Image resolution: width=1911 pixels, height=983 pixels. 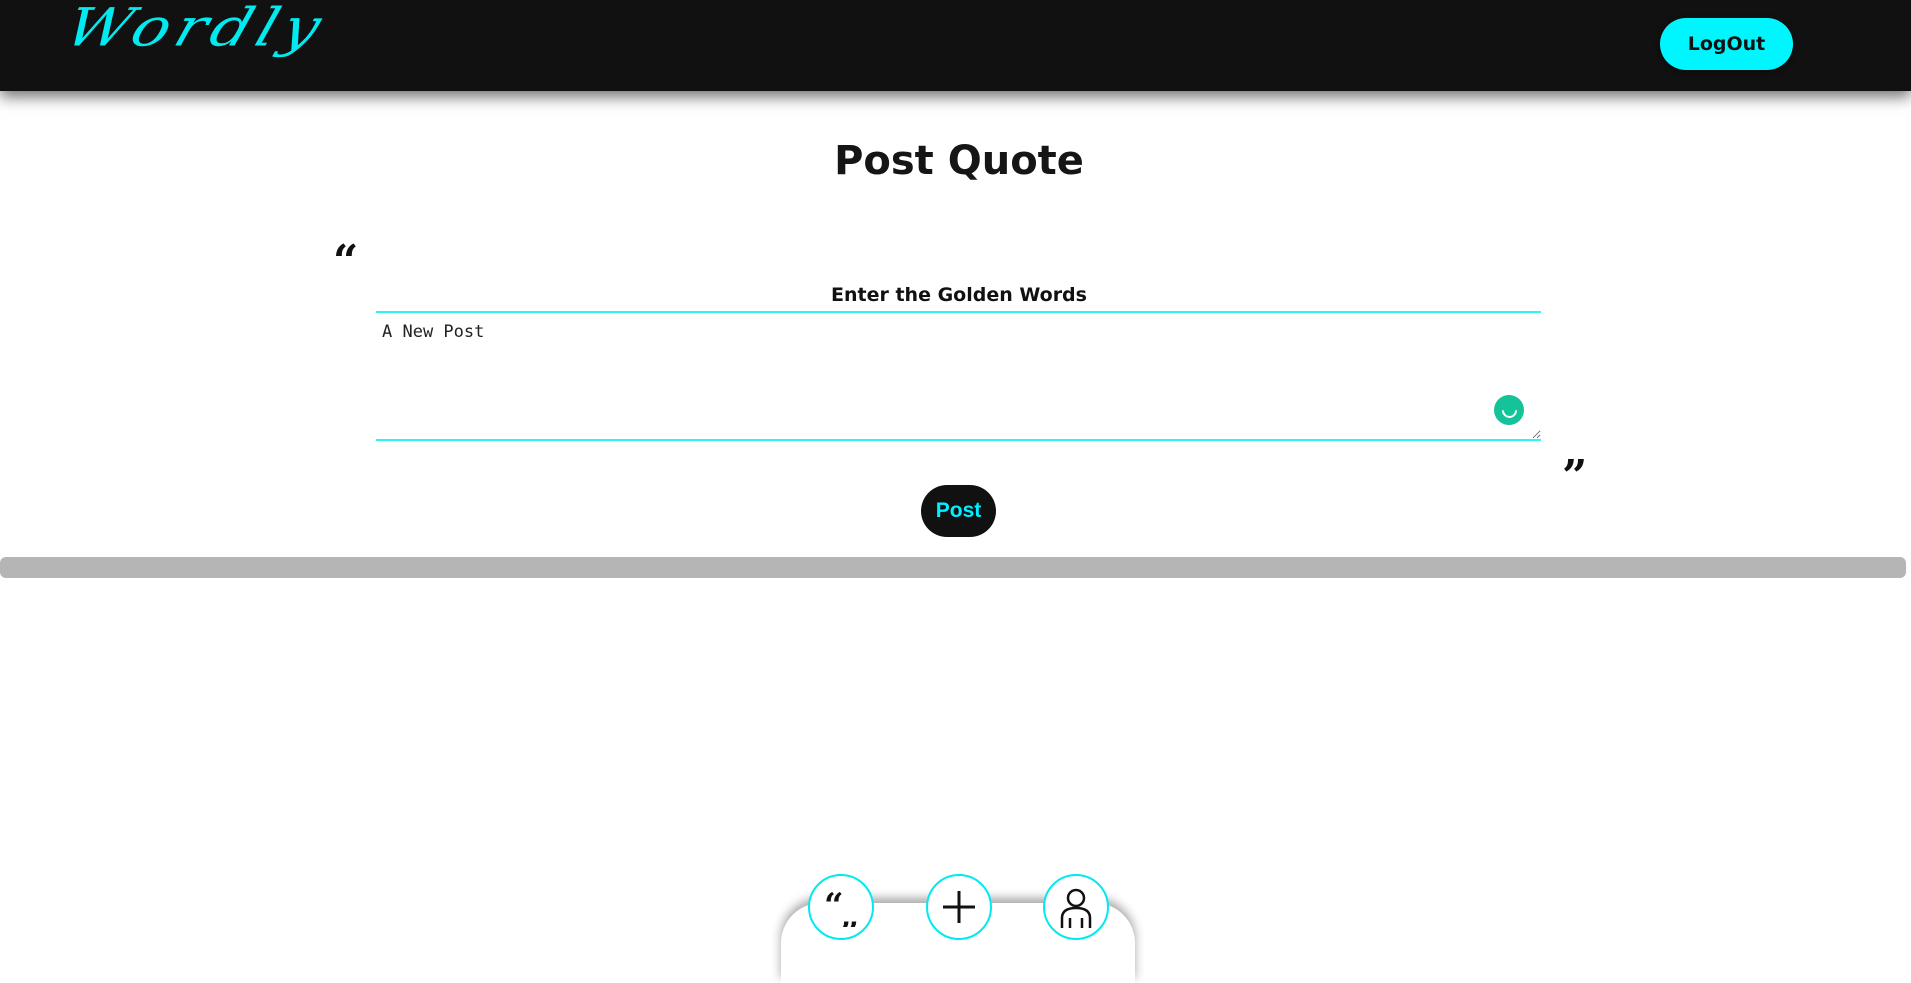 I want to click on quote-textarea: A New Post, so click(x=958, y=376).